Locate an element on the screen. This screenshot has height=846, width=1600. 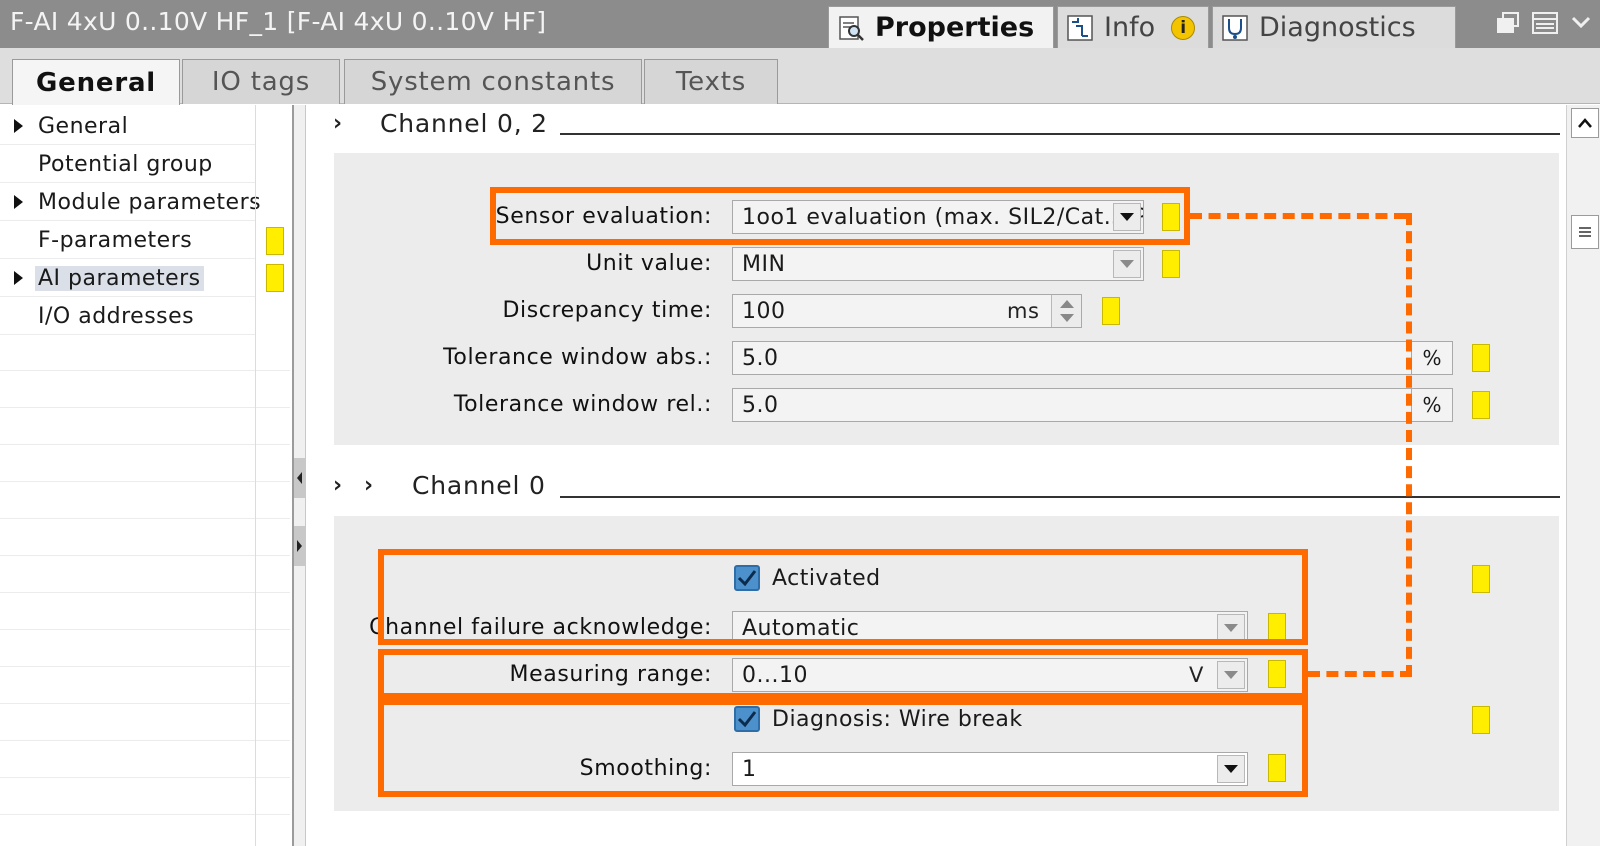
discrepancy-time-marker is located at coordinates (1111, 311).